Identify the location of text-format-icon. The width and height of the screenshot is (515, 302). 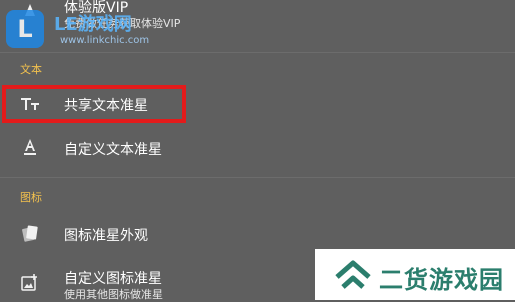
(30, 147).